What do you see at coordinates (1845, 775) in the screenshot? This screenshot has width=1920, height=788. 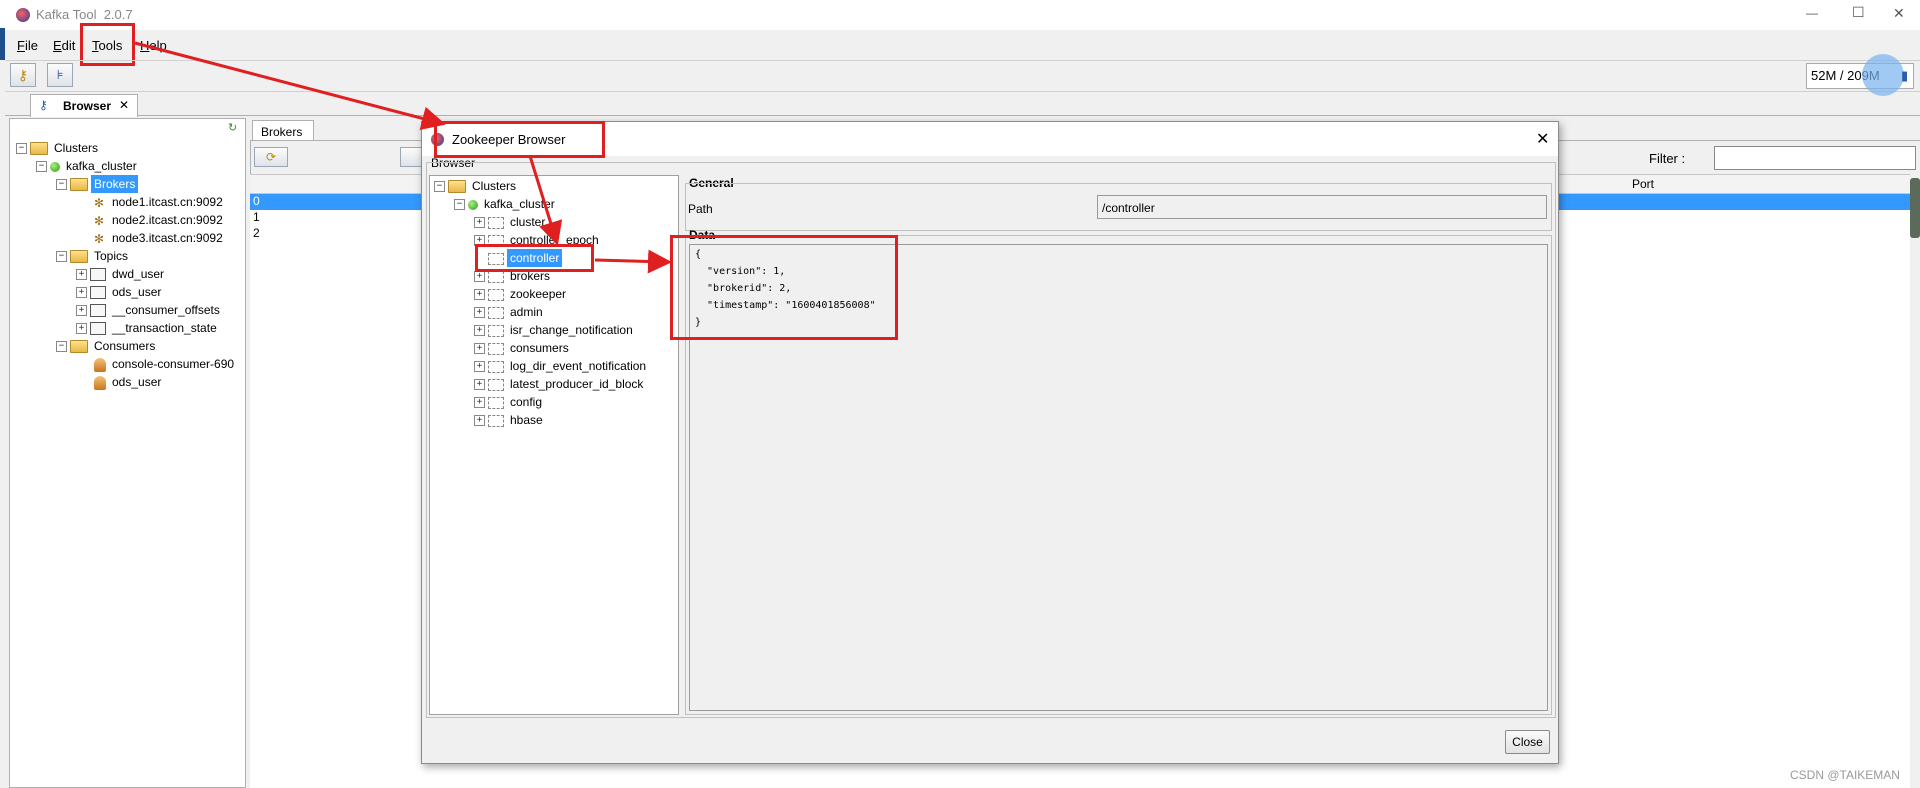 I see `watermark: CSDN @TAIKEMAN` at bounding box center [1845, 775].